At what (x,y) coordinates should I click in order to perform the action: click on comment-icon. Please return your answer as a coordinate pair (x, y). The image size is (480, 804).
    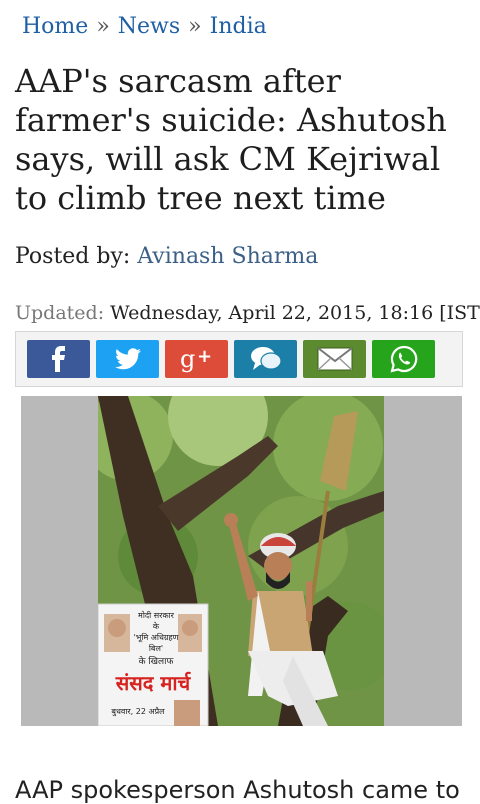
    Looking at the image, I should click on (266, 358).